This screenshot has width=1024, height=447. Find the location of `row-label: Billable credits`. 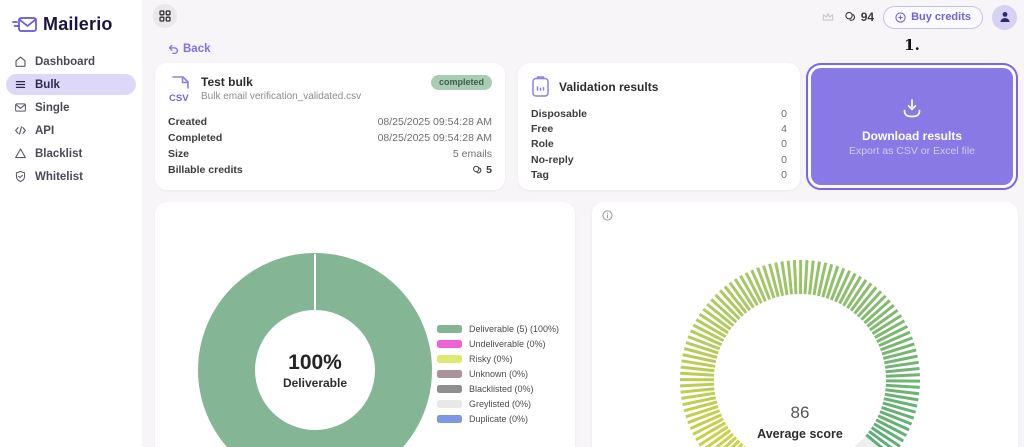

row-label: Billable credits is located at coordinates (205, 170).